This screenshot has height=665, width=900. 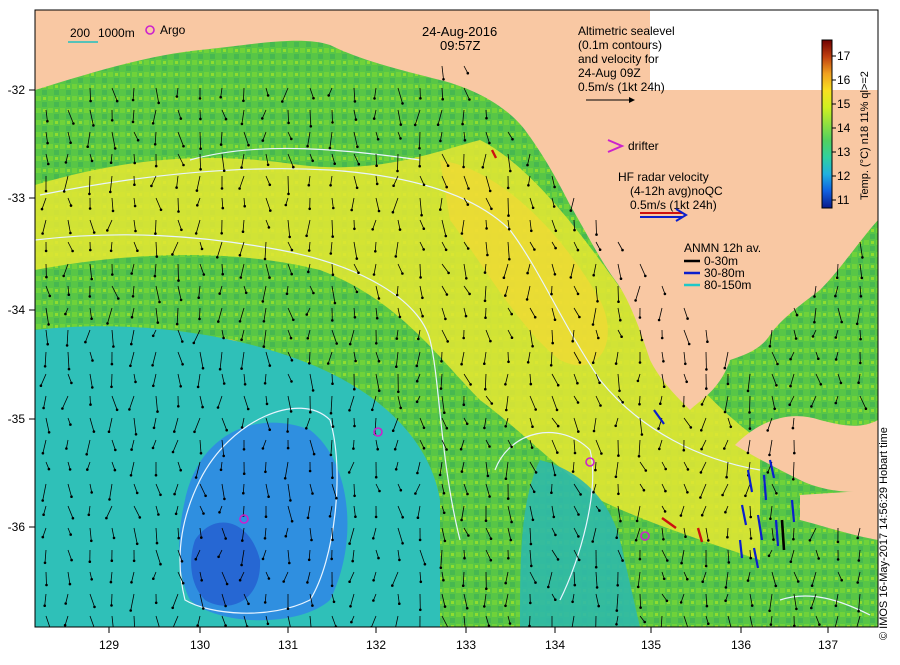 What do you see at coordinates (741, 645) in the screenshot?
I see `x-tick-label: 136` at bounding box center [741, 645].